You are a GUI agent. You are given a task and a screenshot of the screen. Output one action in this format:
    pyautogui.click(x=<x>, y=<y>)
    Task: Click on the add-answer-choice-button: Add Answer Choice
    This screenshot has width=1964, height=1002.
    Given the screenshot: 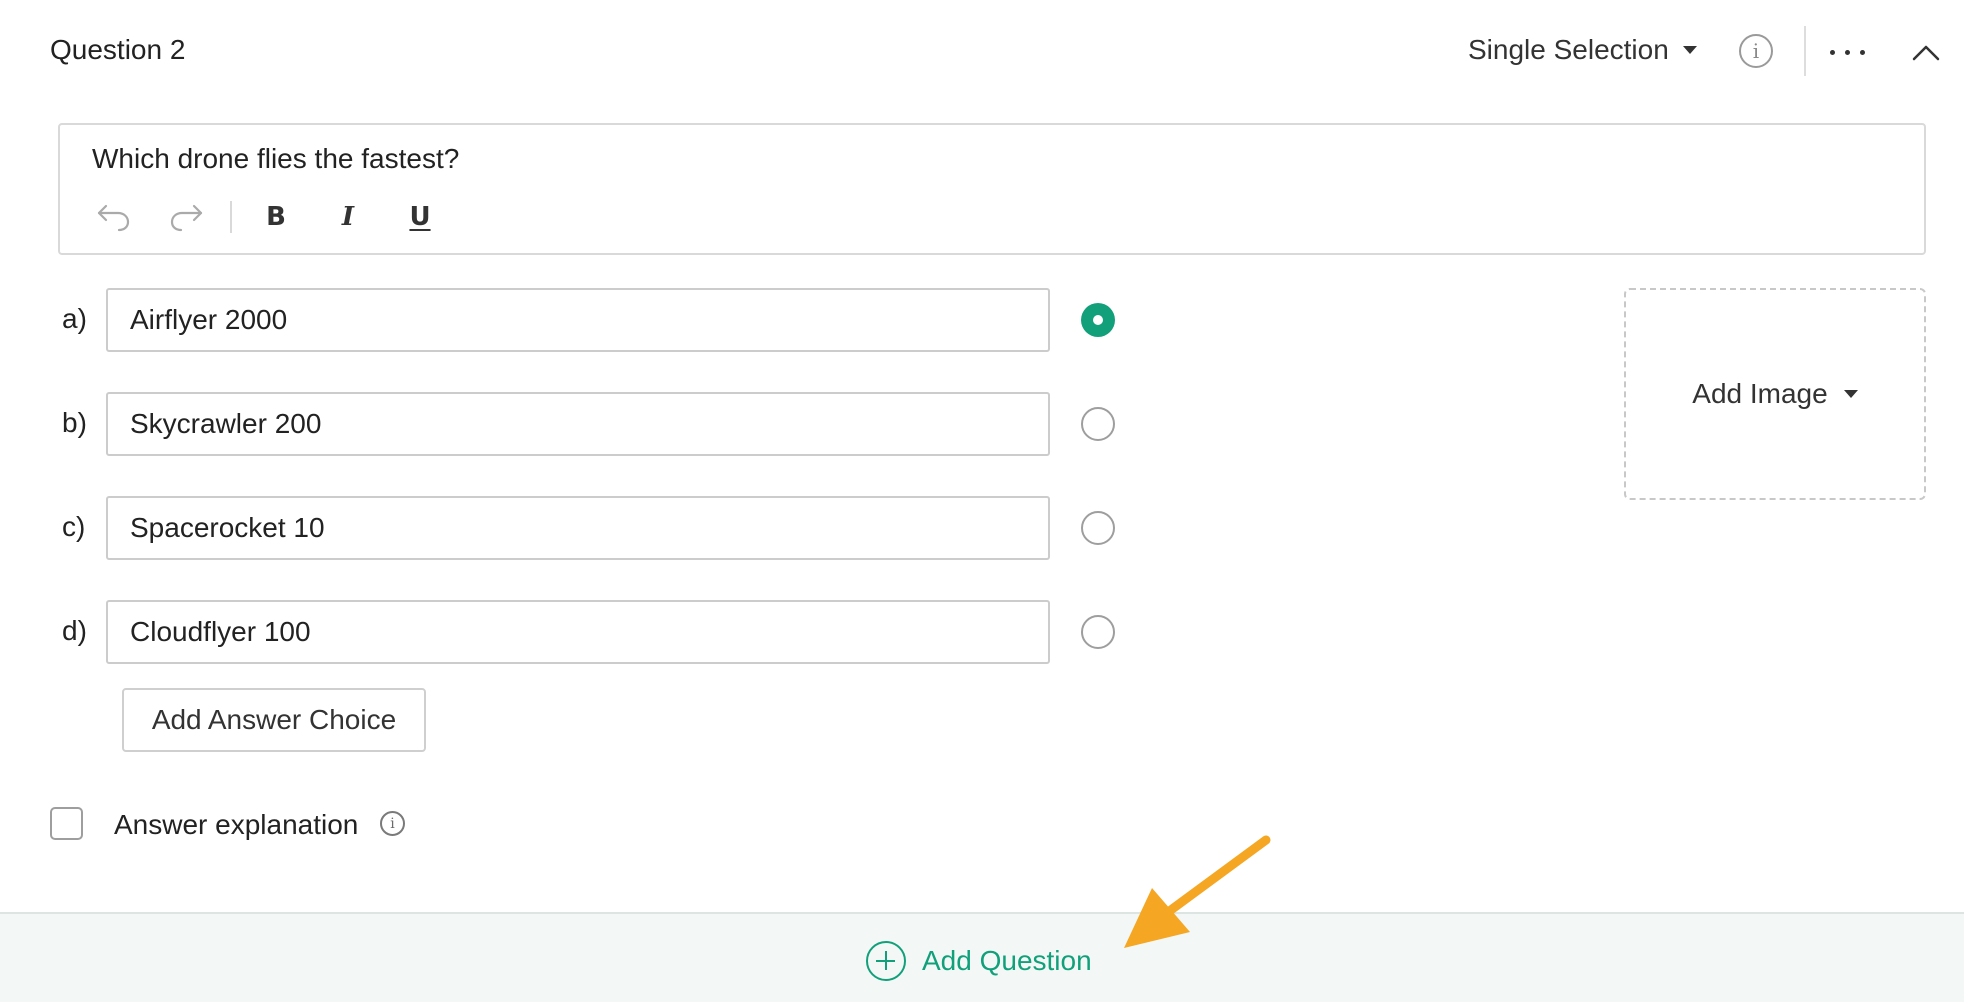 What is the action you would take?
    pyautogui.click(x=274, y=720)
    